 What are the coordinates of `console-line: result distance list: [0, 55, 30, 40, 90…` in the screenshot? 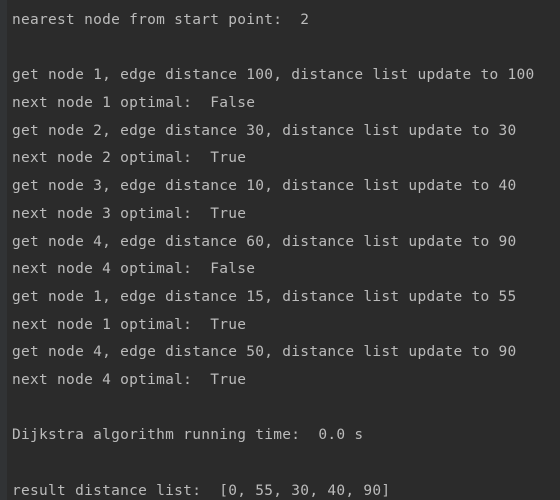 It's located at (201, 490).